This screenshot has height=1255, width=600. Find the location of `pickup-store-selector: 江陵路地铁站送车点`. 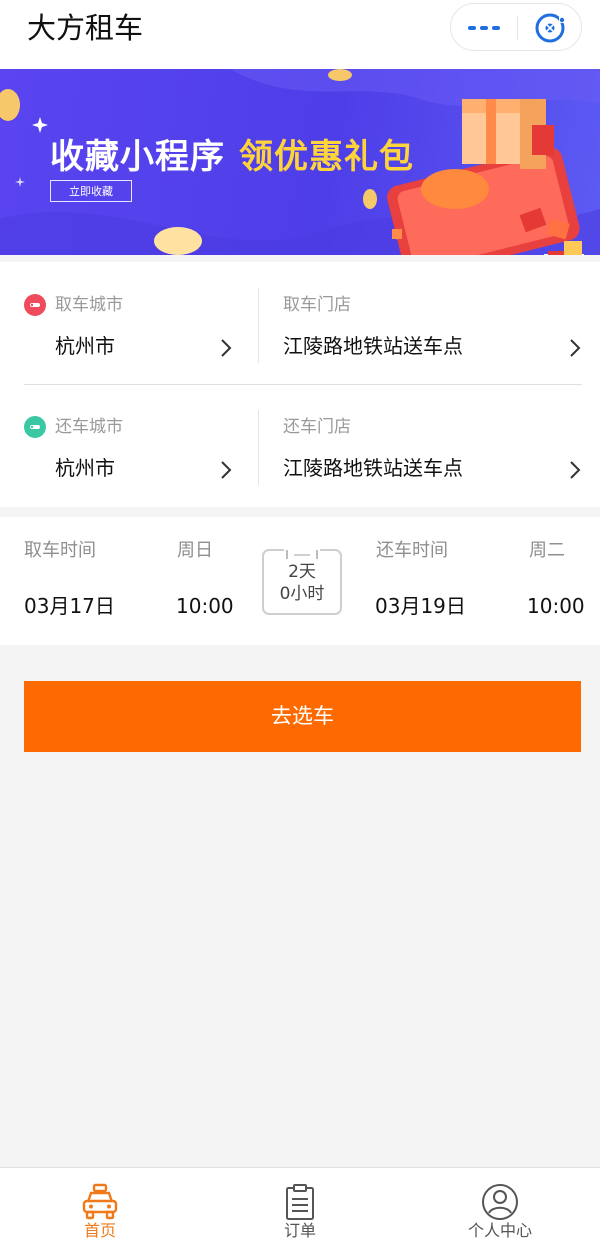

pickup-store-selector: 江陵路地铁站送车点 is located at coordinates (430, 346).